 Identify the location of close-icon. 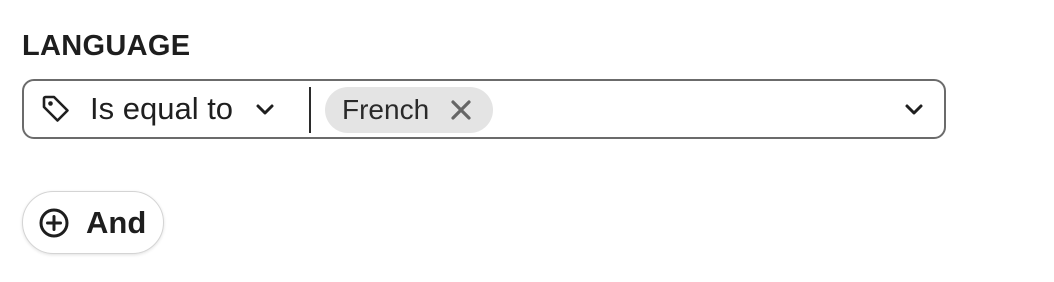
(461, 110).